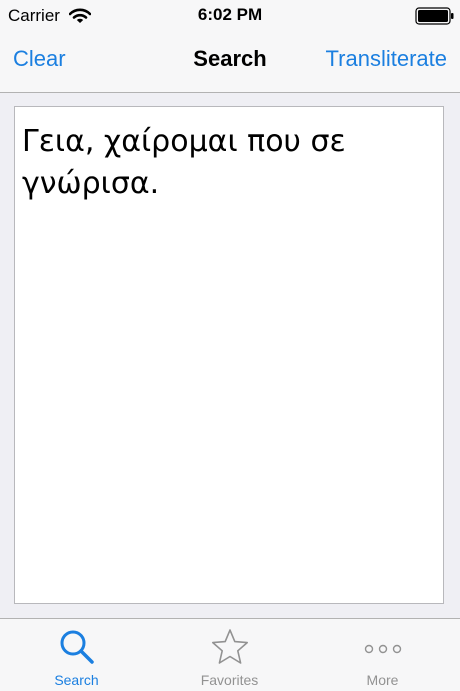  I want to click on search-icon, so click(77, 647).